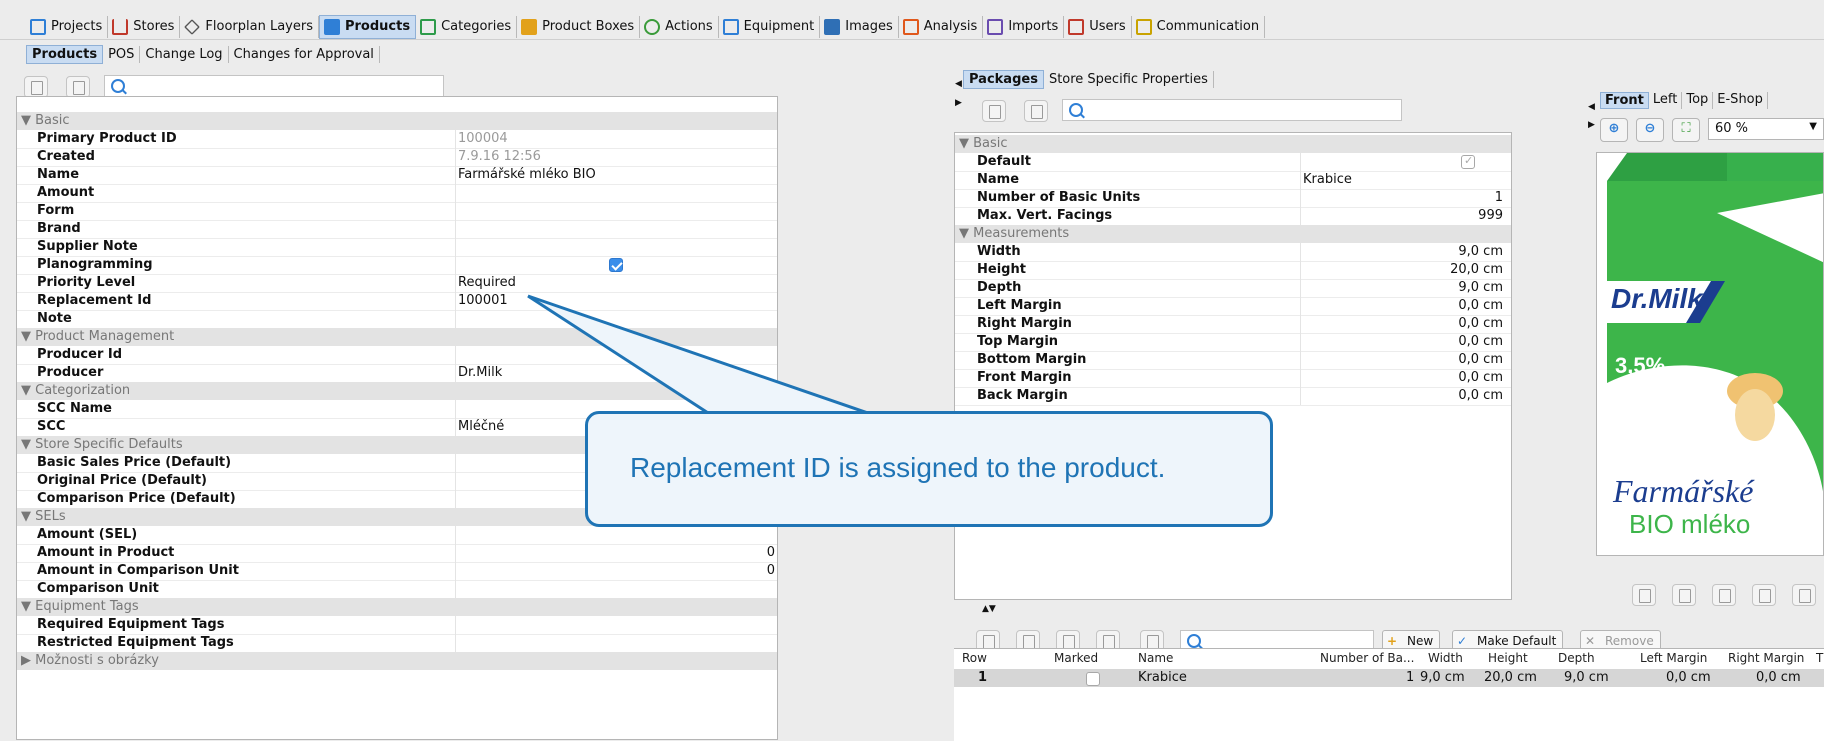 This screenshot has width=1824, height=741. I want to click on menu-categories: Categories, so click(467, 26).